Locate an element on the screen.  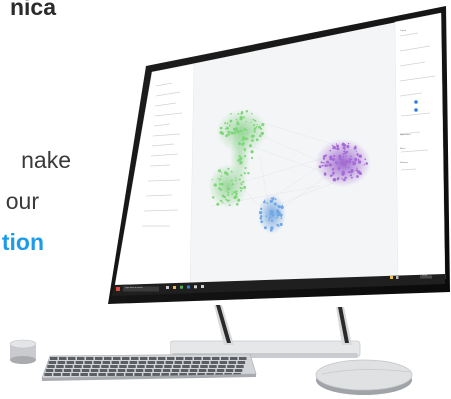
panel-label-filters: Filters is located at coordinates (403, 149).